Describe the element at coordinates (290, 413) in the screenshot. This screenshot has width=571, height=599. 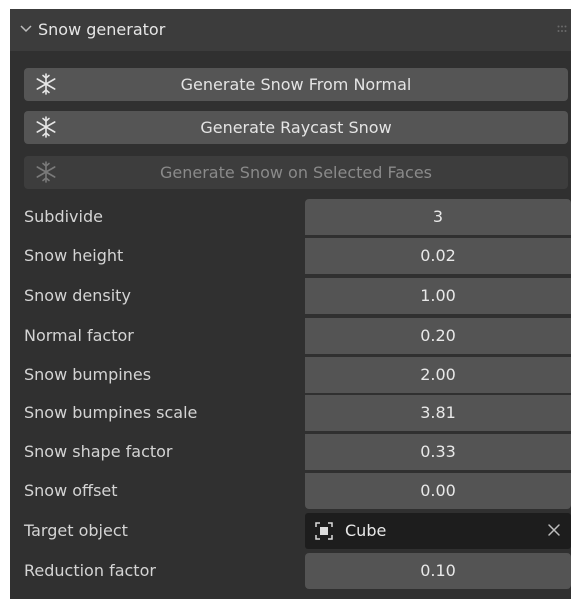
I see `snow-bumpines-scale-row: Snow bumpines scale 3.81` at that location.